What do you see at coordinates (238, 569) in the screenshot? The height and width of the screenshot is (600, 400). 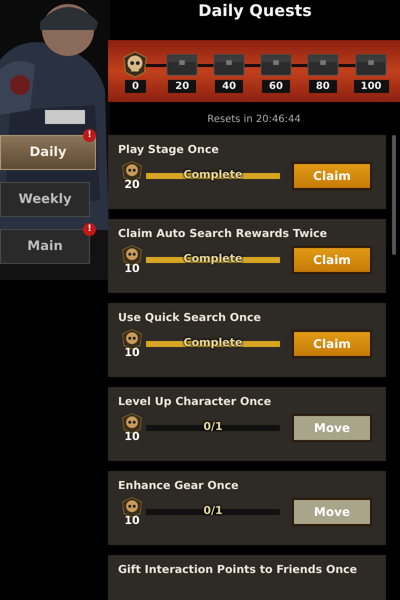 I see `quest-title: Gift Interaction Points to Friends Once` at bounding box center [238, 569].